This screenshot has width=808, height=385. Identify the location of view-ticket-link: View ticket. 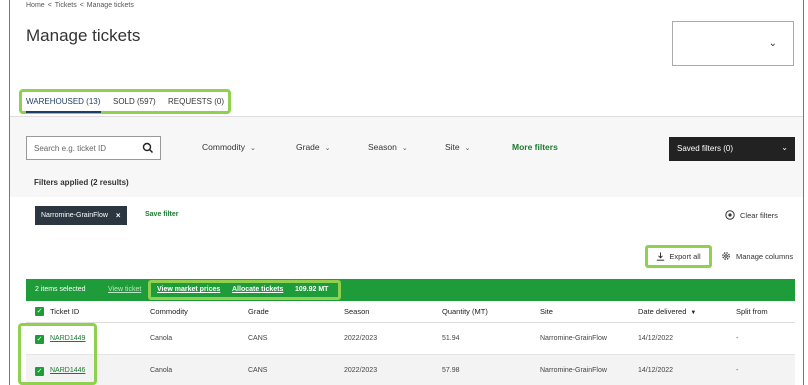
(124, 289).